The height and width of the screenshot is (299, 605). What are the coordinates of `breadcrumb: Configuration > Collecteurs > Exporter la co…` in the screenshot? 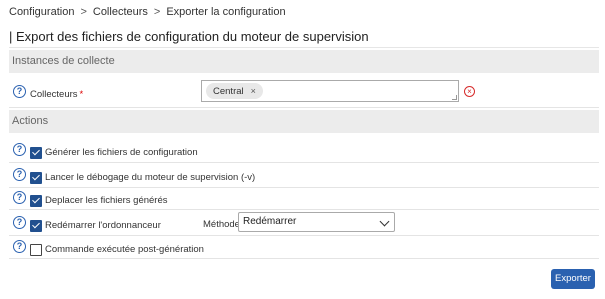 It's located at (147, 12).